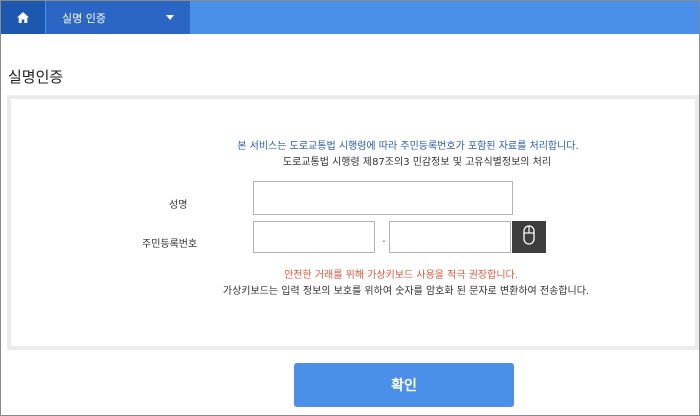  Describe the element at coordinates (36, 77) in the screenshot. I see `page-title: 실명인증` at that location.